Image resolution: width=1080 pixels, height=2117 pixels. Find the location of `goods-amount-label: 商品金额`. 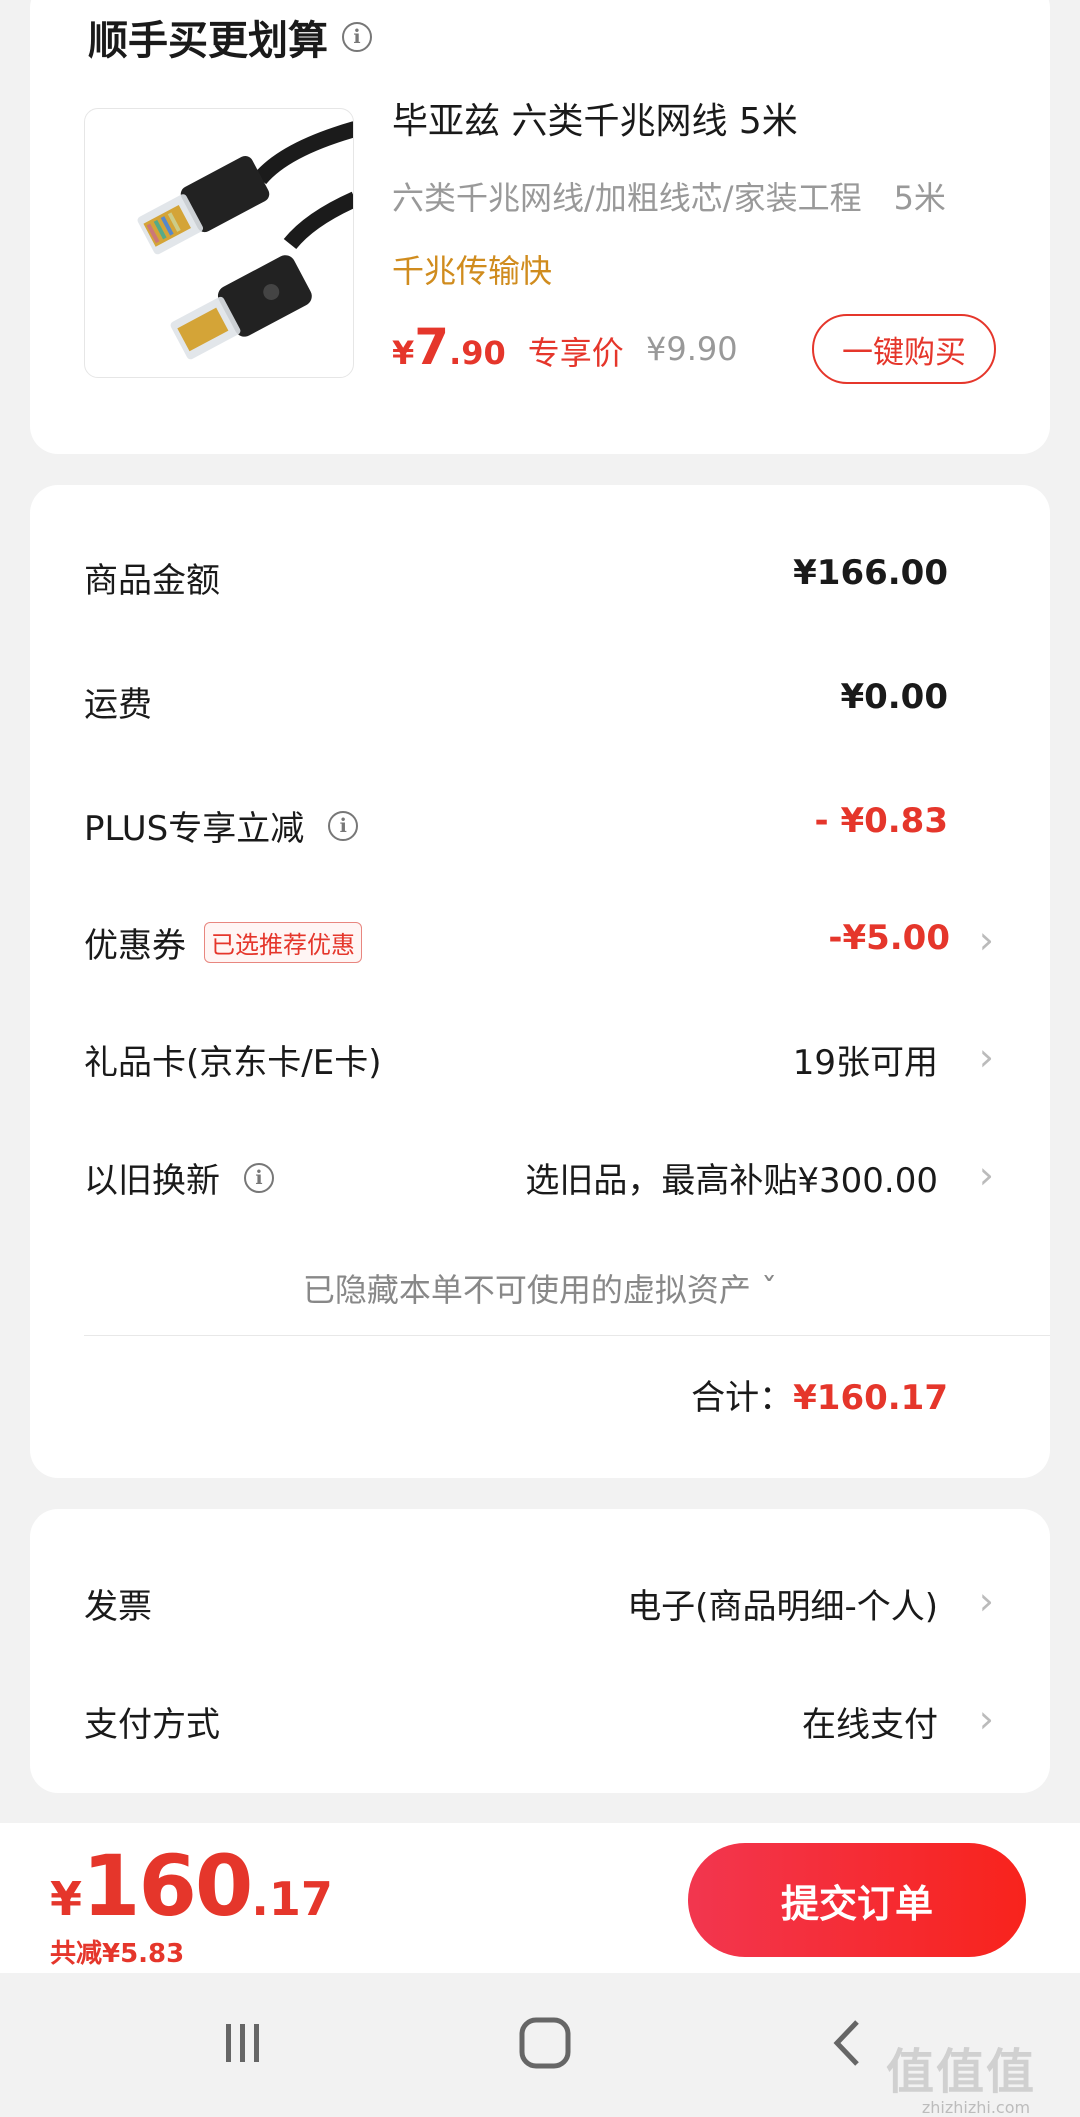

goods-amount-label: 商品金额 is located at coordinates (152, 581).